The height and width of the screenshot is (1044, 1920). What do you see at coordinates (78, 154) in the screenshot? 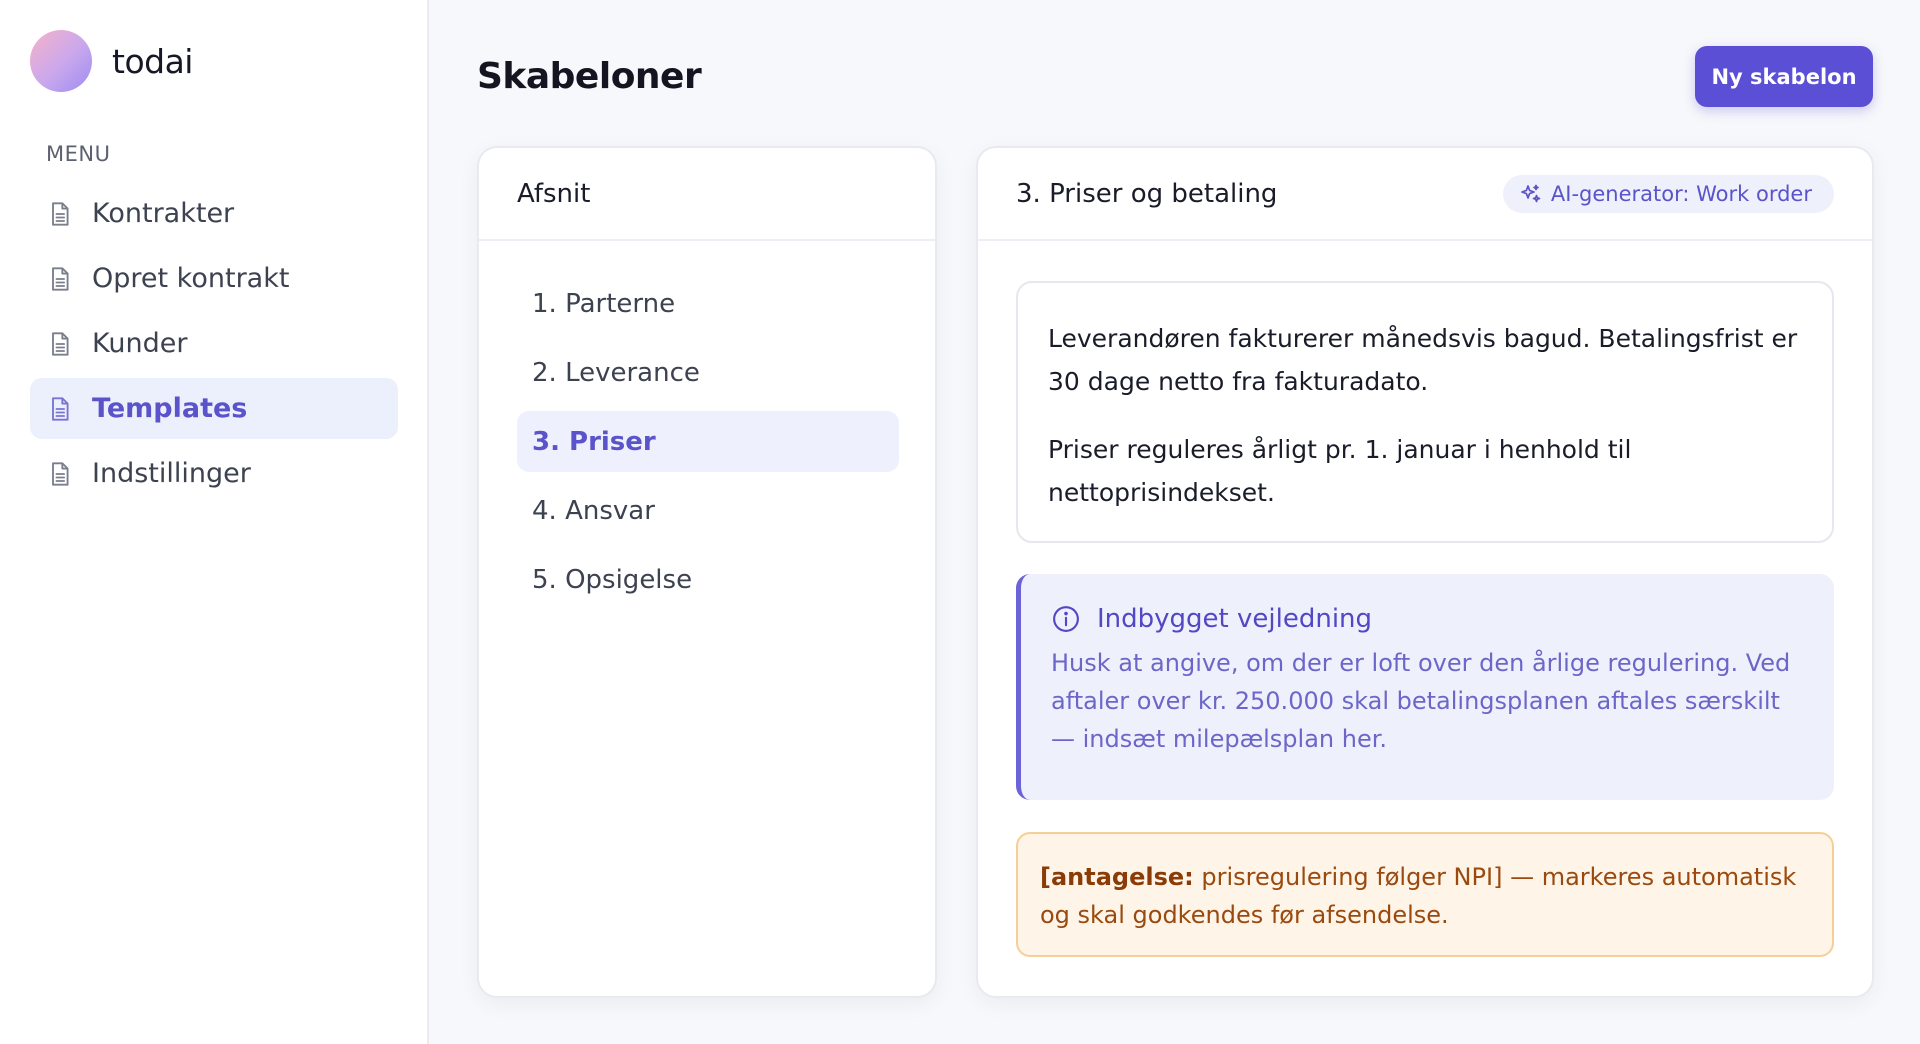
I see `menu-label: MENU` at bounding box center [78, 154].